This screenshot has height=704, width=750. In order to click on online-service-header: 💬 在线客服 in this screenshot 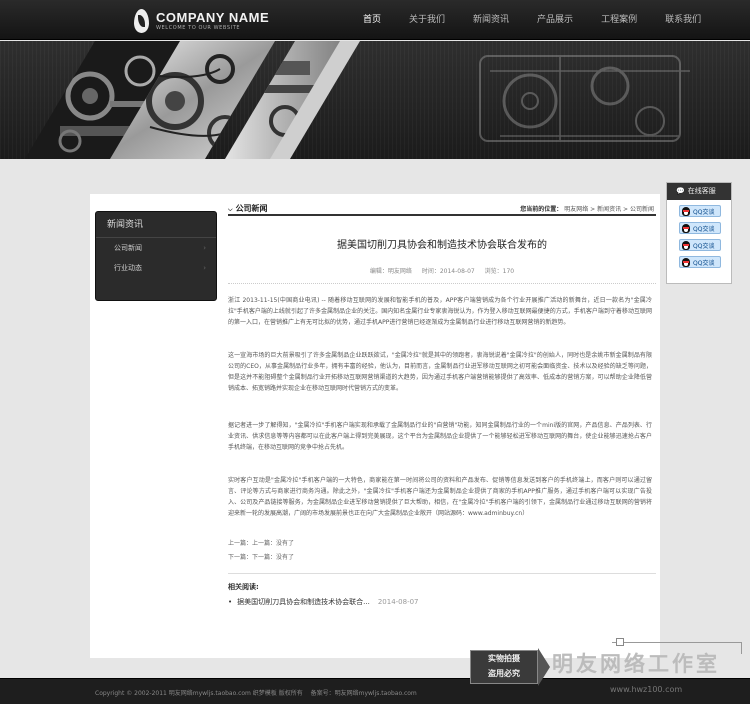, I will do `click(699, 191)`.